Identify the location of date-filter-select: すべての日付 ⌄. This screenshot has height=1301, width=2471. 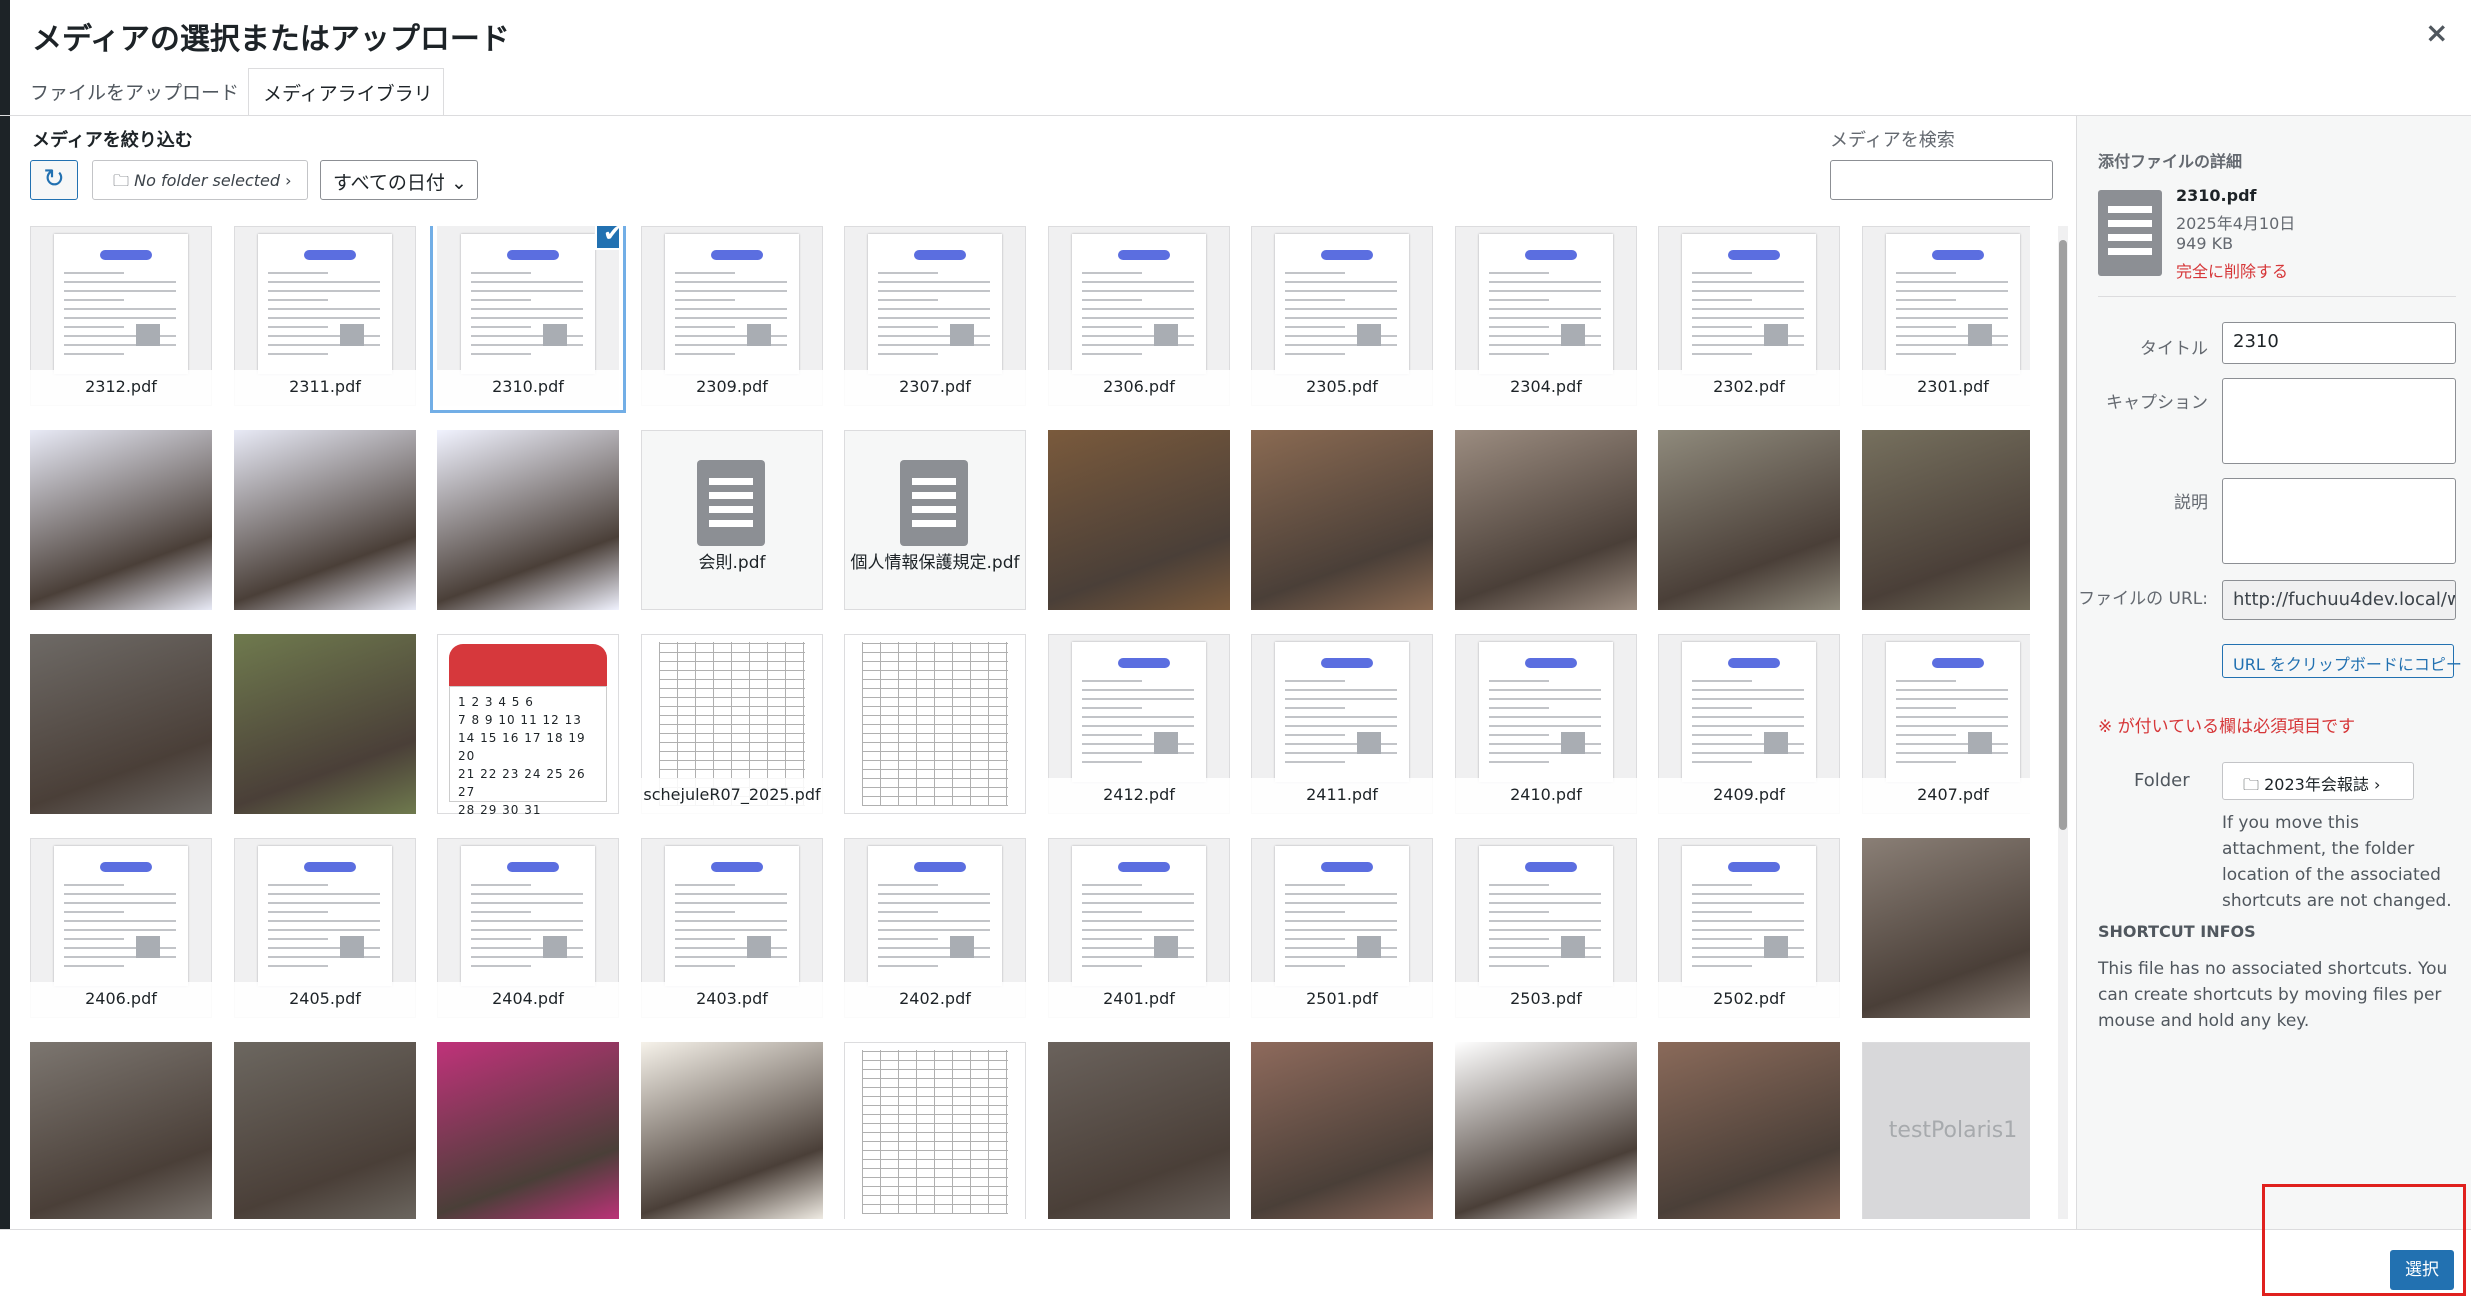
(399, 180).